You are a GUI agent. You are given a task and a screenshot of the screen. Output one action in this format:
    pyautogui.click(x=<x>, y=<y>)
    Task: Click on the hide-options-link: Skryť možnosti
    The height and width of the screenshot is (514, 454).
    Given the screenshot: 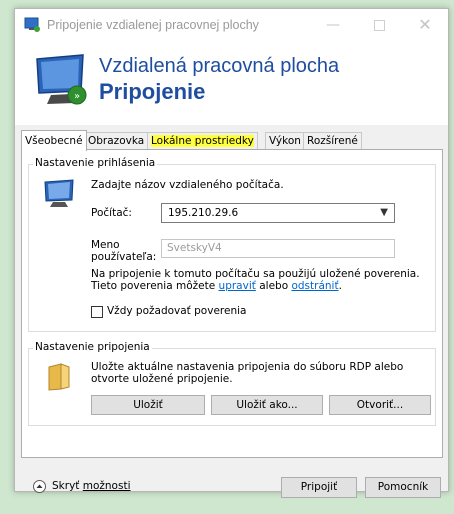 What is the action you would take?
    pyautogui.click(x=91, y=486)
    